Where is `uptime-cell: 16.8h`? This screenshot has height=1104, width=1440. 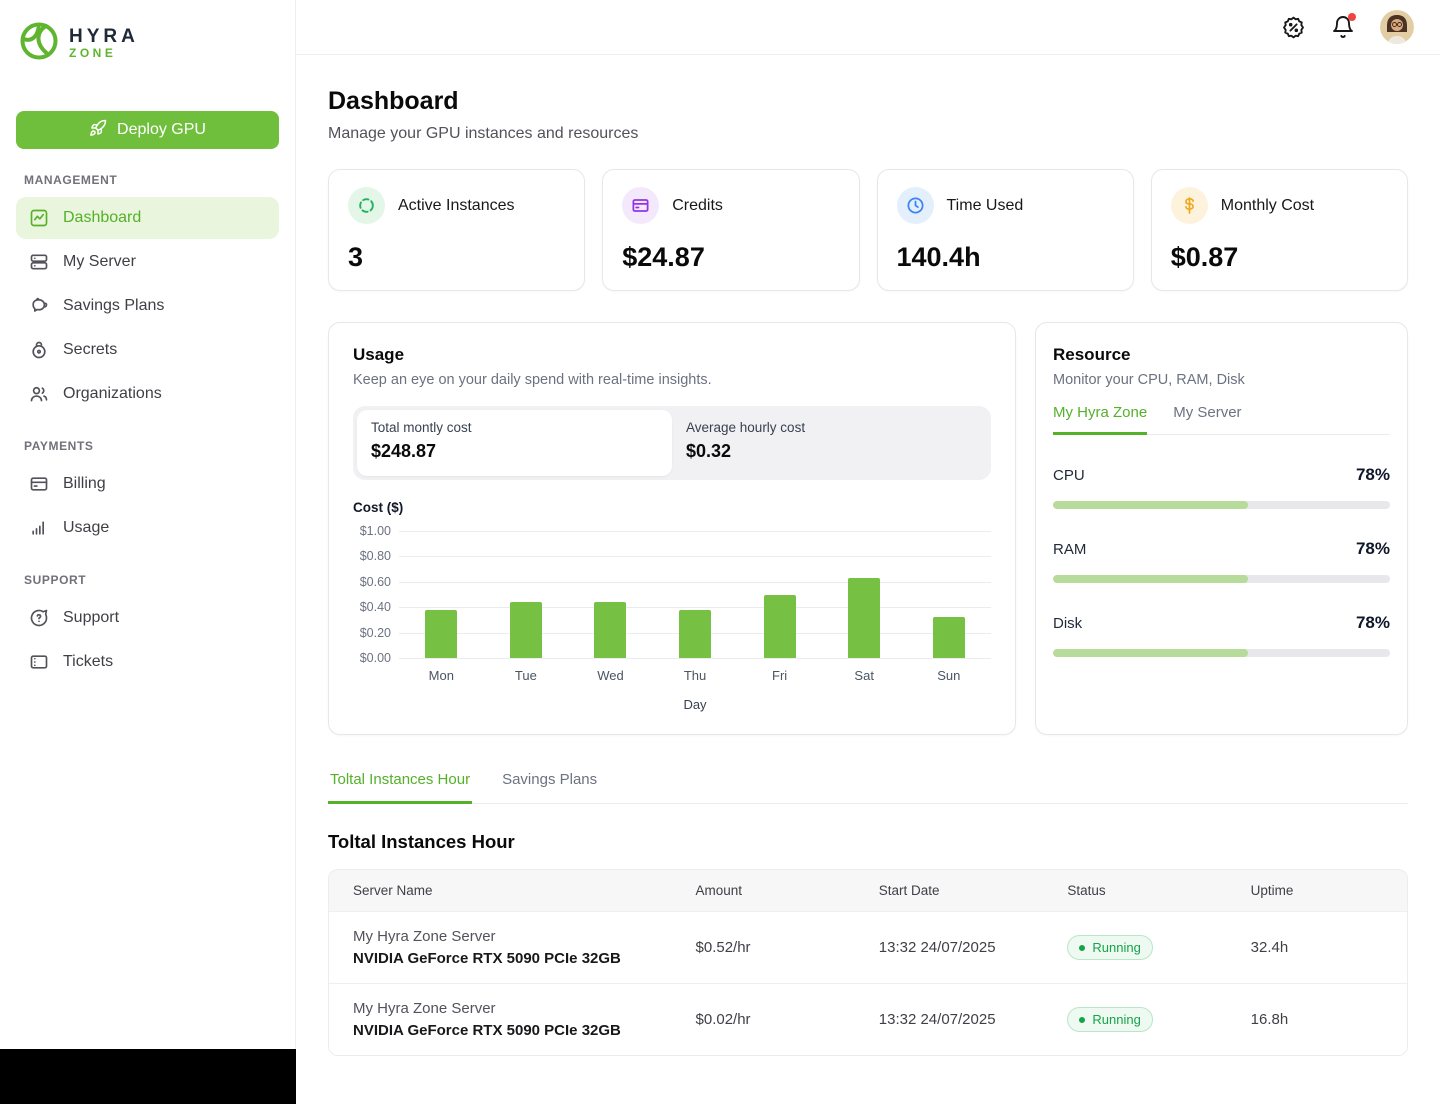 uptime-cell: 16.8h is located at coordinates (1269, 1019).